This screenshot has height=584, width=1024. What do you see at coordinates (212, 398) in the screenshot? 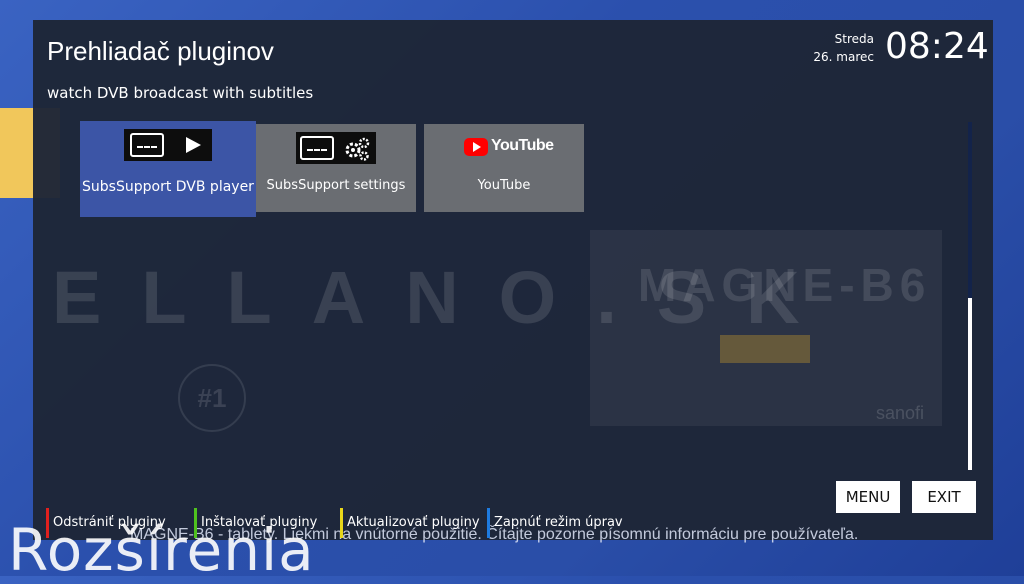
I see `background-badge: #1` at bounding box center [212, 398].